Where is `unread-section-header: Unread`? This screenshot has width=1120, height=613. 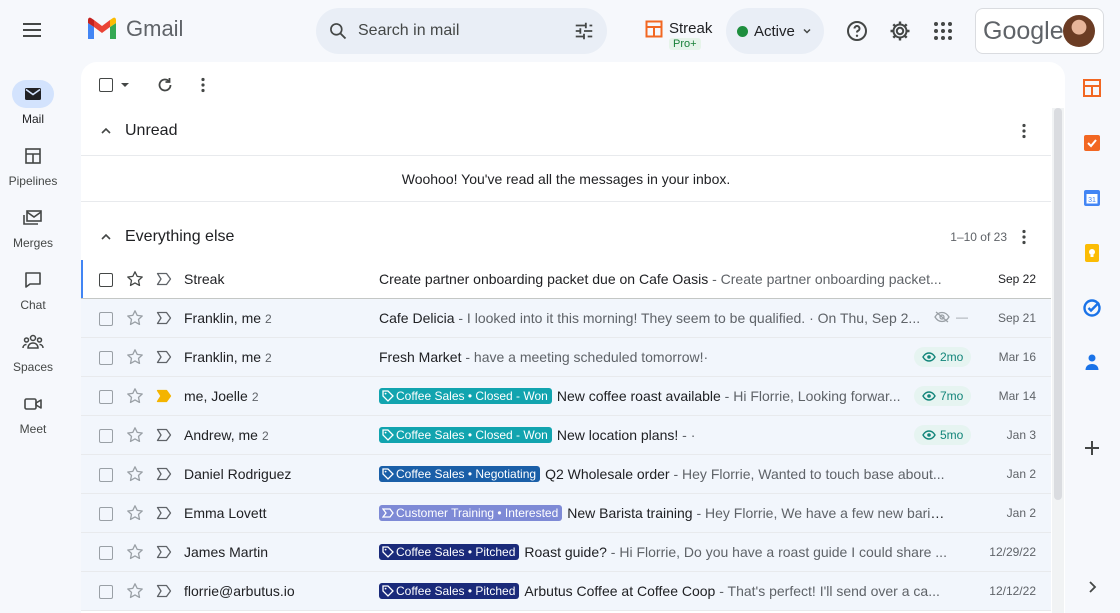
unread-section-header: Unread is located at coordinates (566, 131).